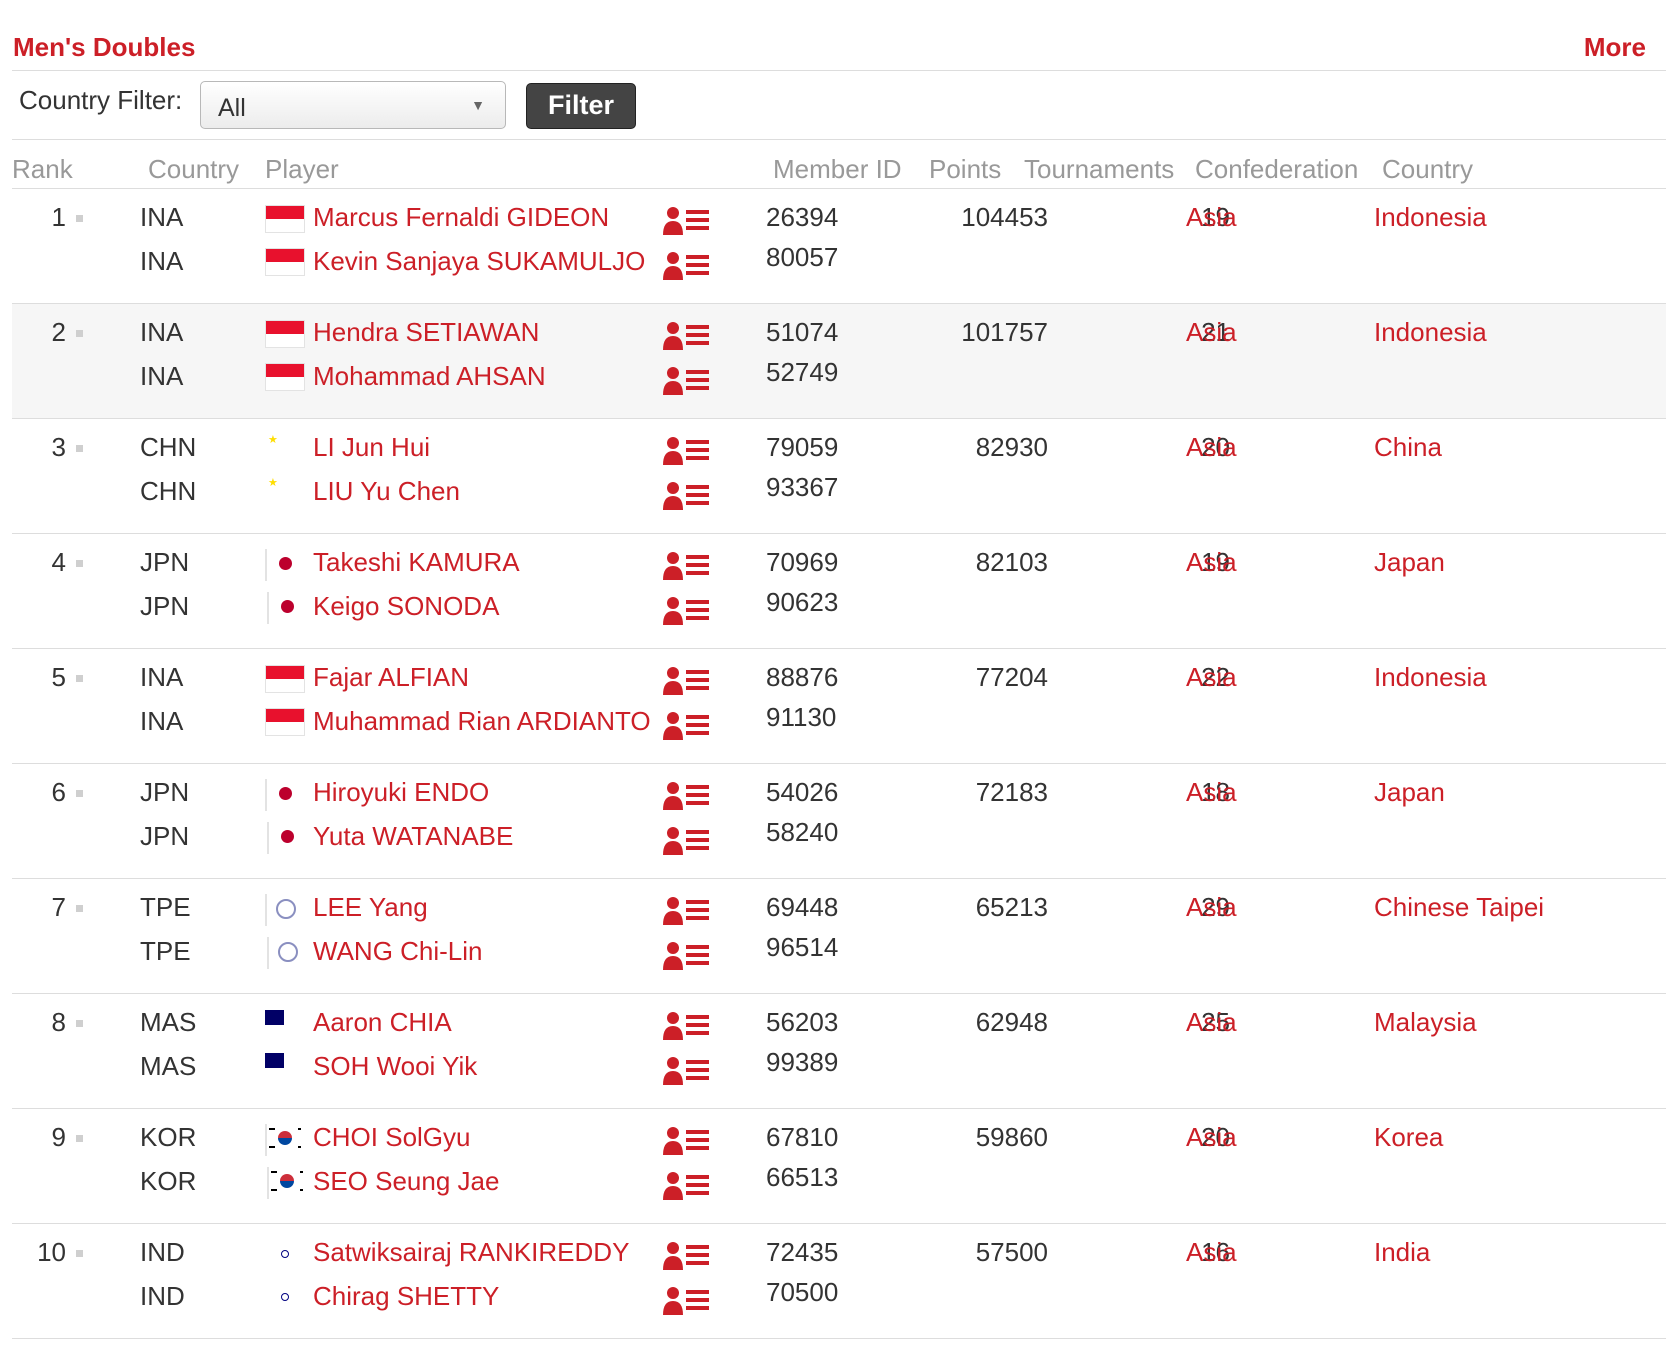  I want to click on country-link: Korea, so click(1408, 1137).